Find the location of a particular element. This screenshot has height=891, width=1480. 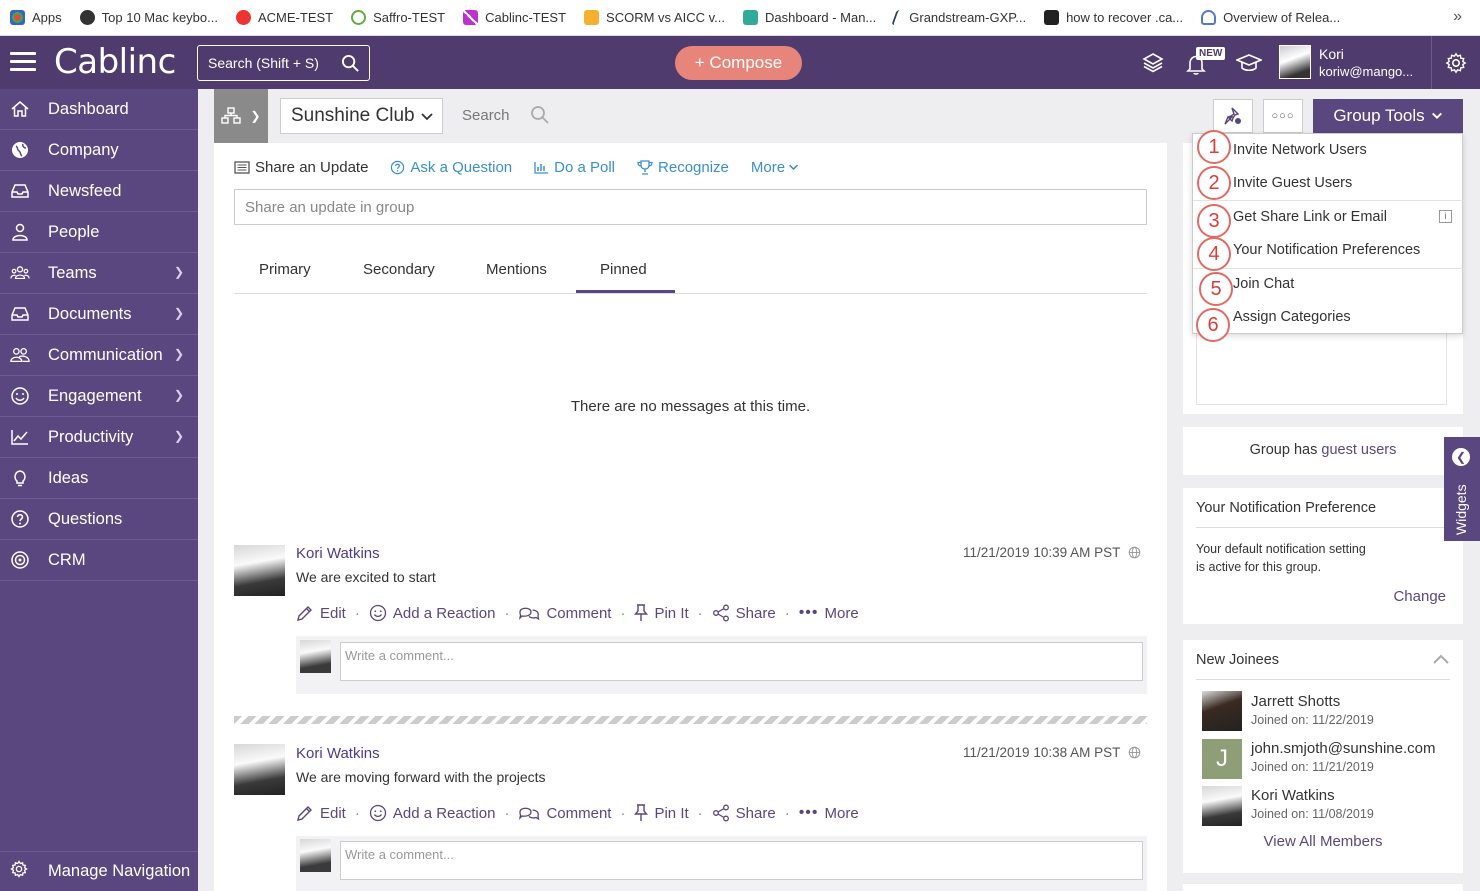

sidebar-item-documents: Documents ❯ is located at coordinates (99, 314).